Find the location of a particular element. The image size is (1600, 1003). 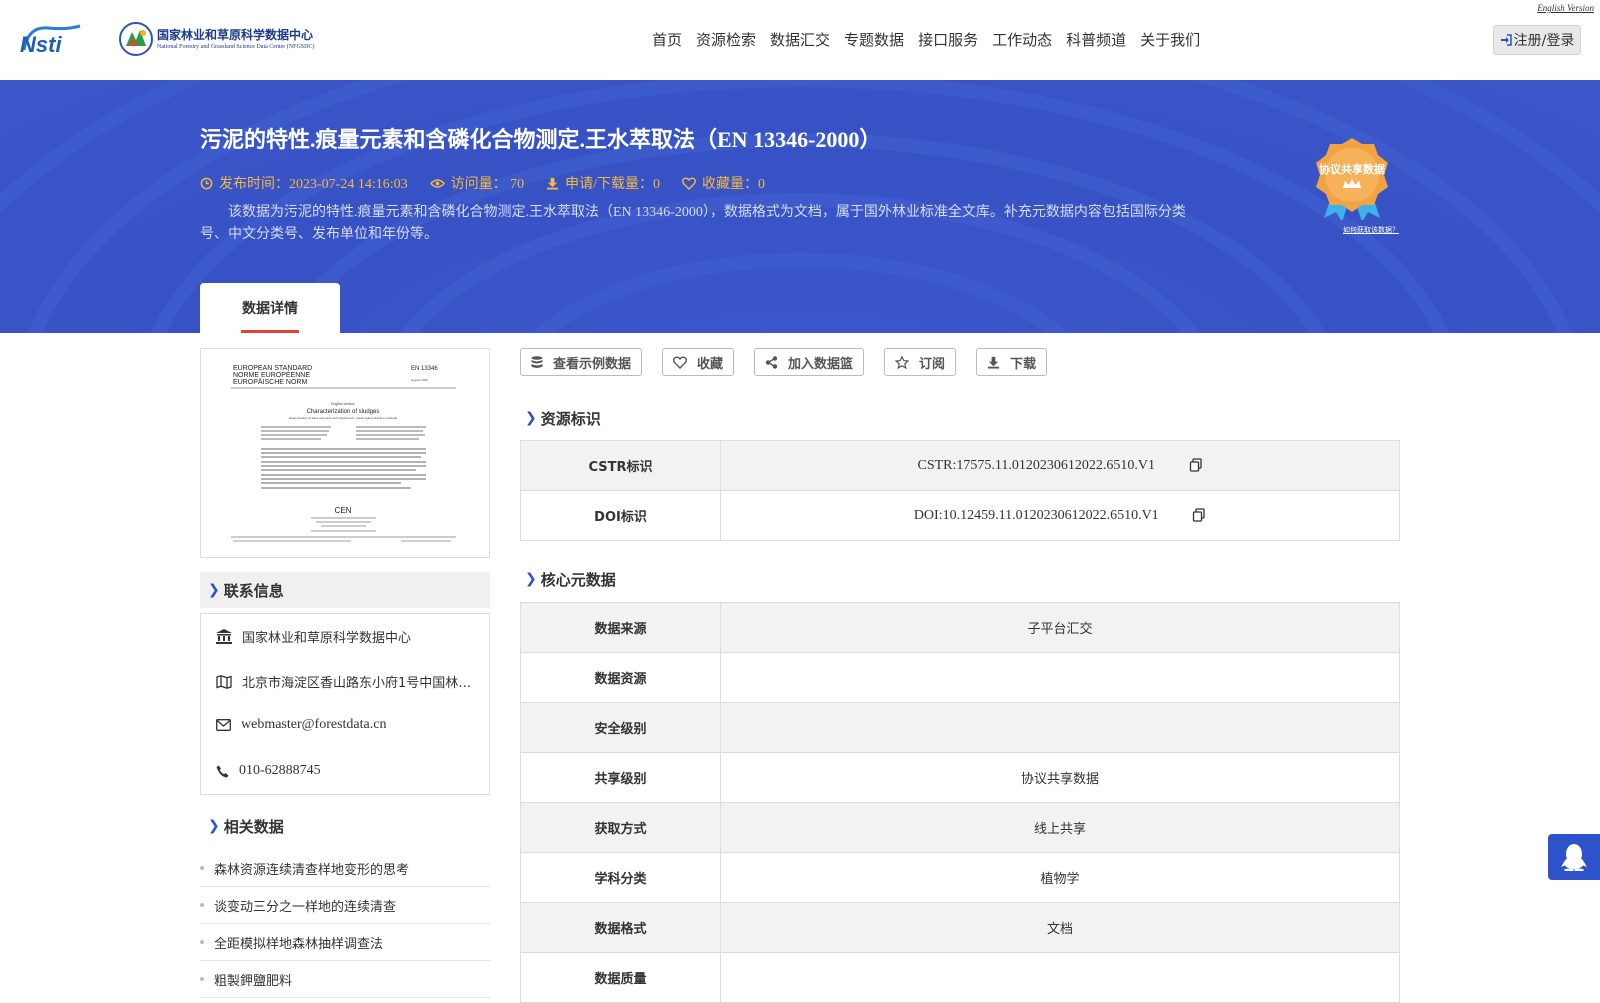

table-row: 获取方式 线上共享 is located at coordinates (960, 827).